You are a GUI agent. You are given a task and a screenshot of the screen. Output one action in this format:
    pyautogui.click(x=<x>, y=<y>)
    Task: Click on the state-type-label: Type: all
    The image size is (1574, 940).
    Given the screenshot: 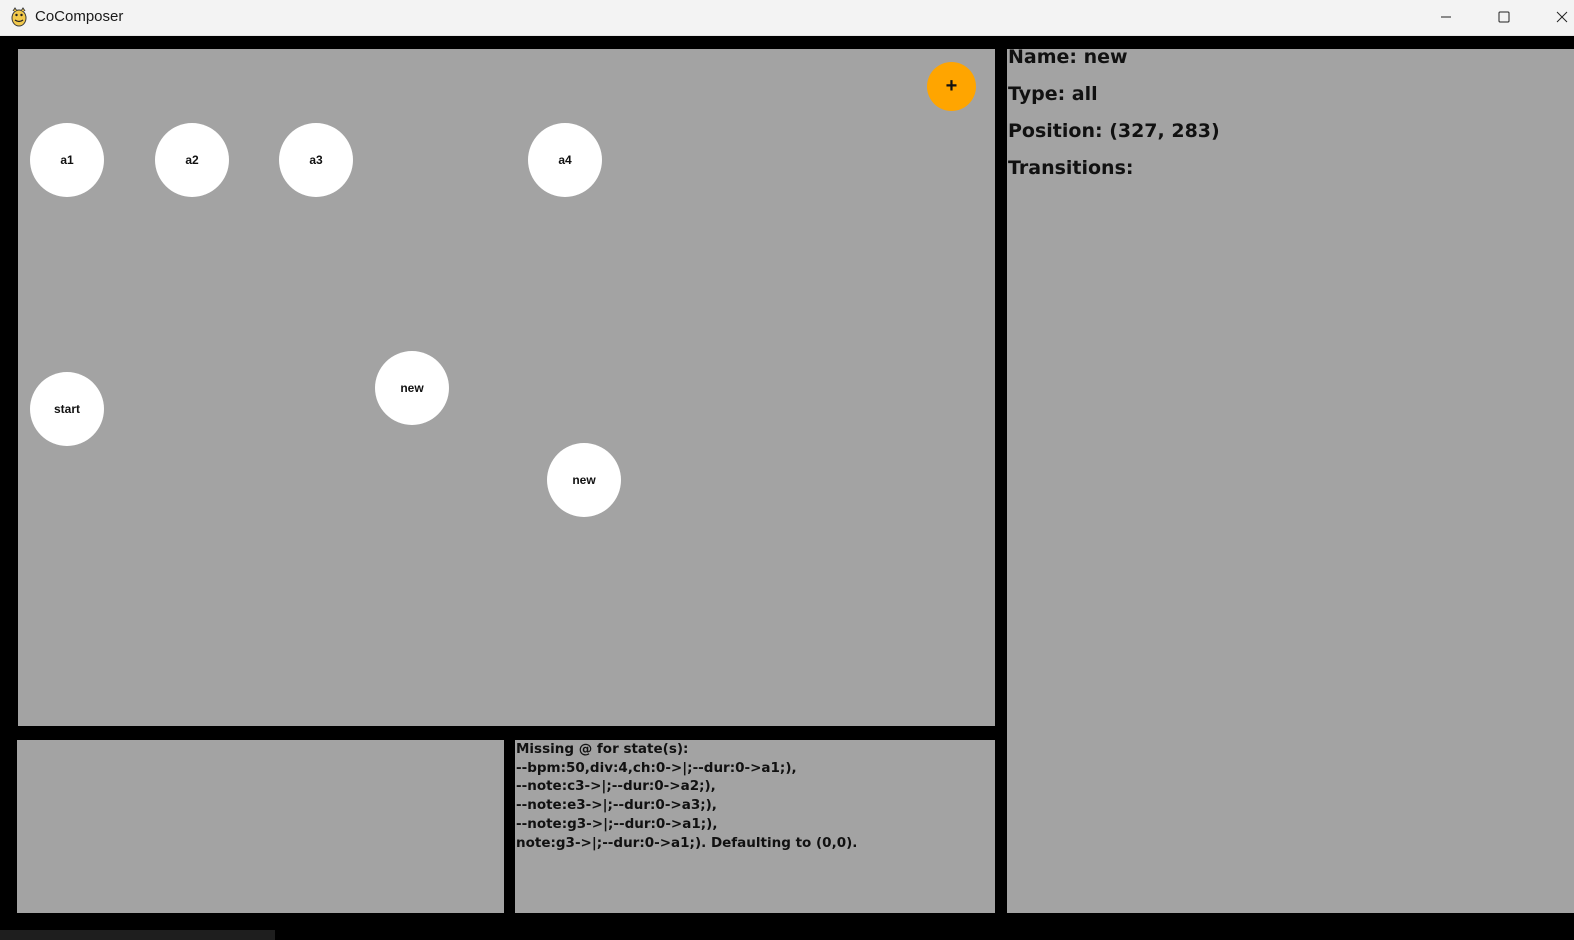 What is the action you would take?
    pyautogui.click(x=1053, y=94)
    